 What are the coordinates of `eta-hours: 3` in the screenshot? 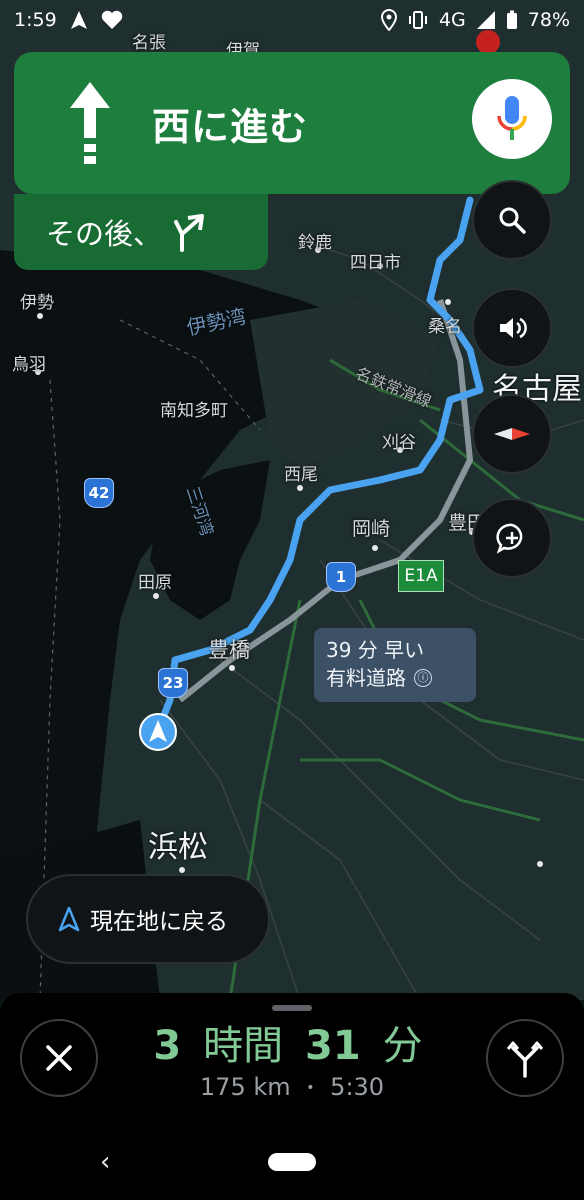 It's located at (167, 1046).